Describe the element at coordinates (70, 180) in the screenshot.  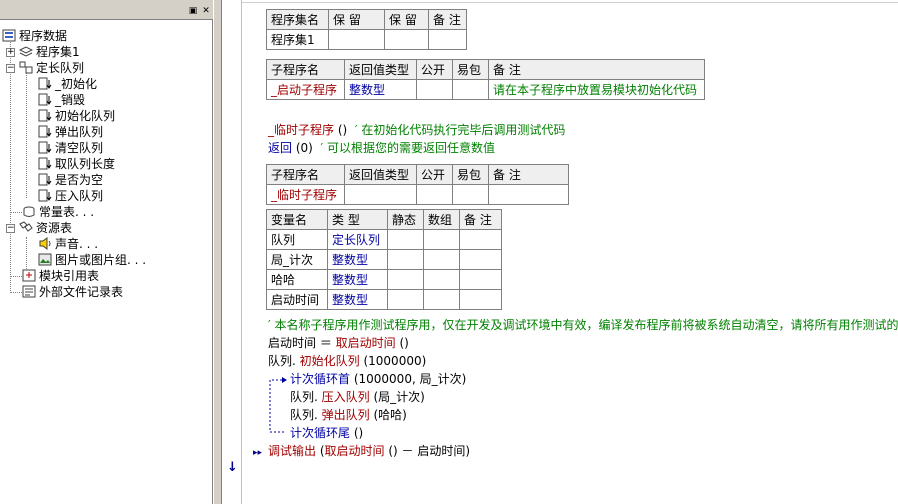
I see `tree-method-item: 是否为空` at that location.